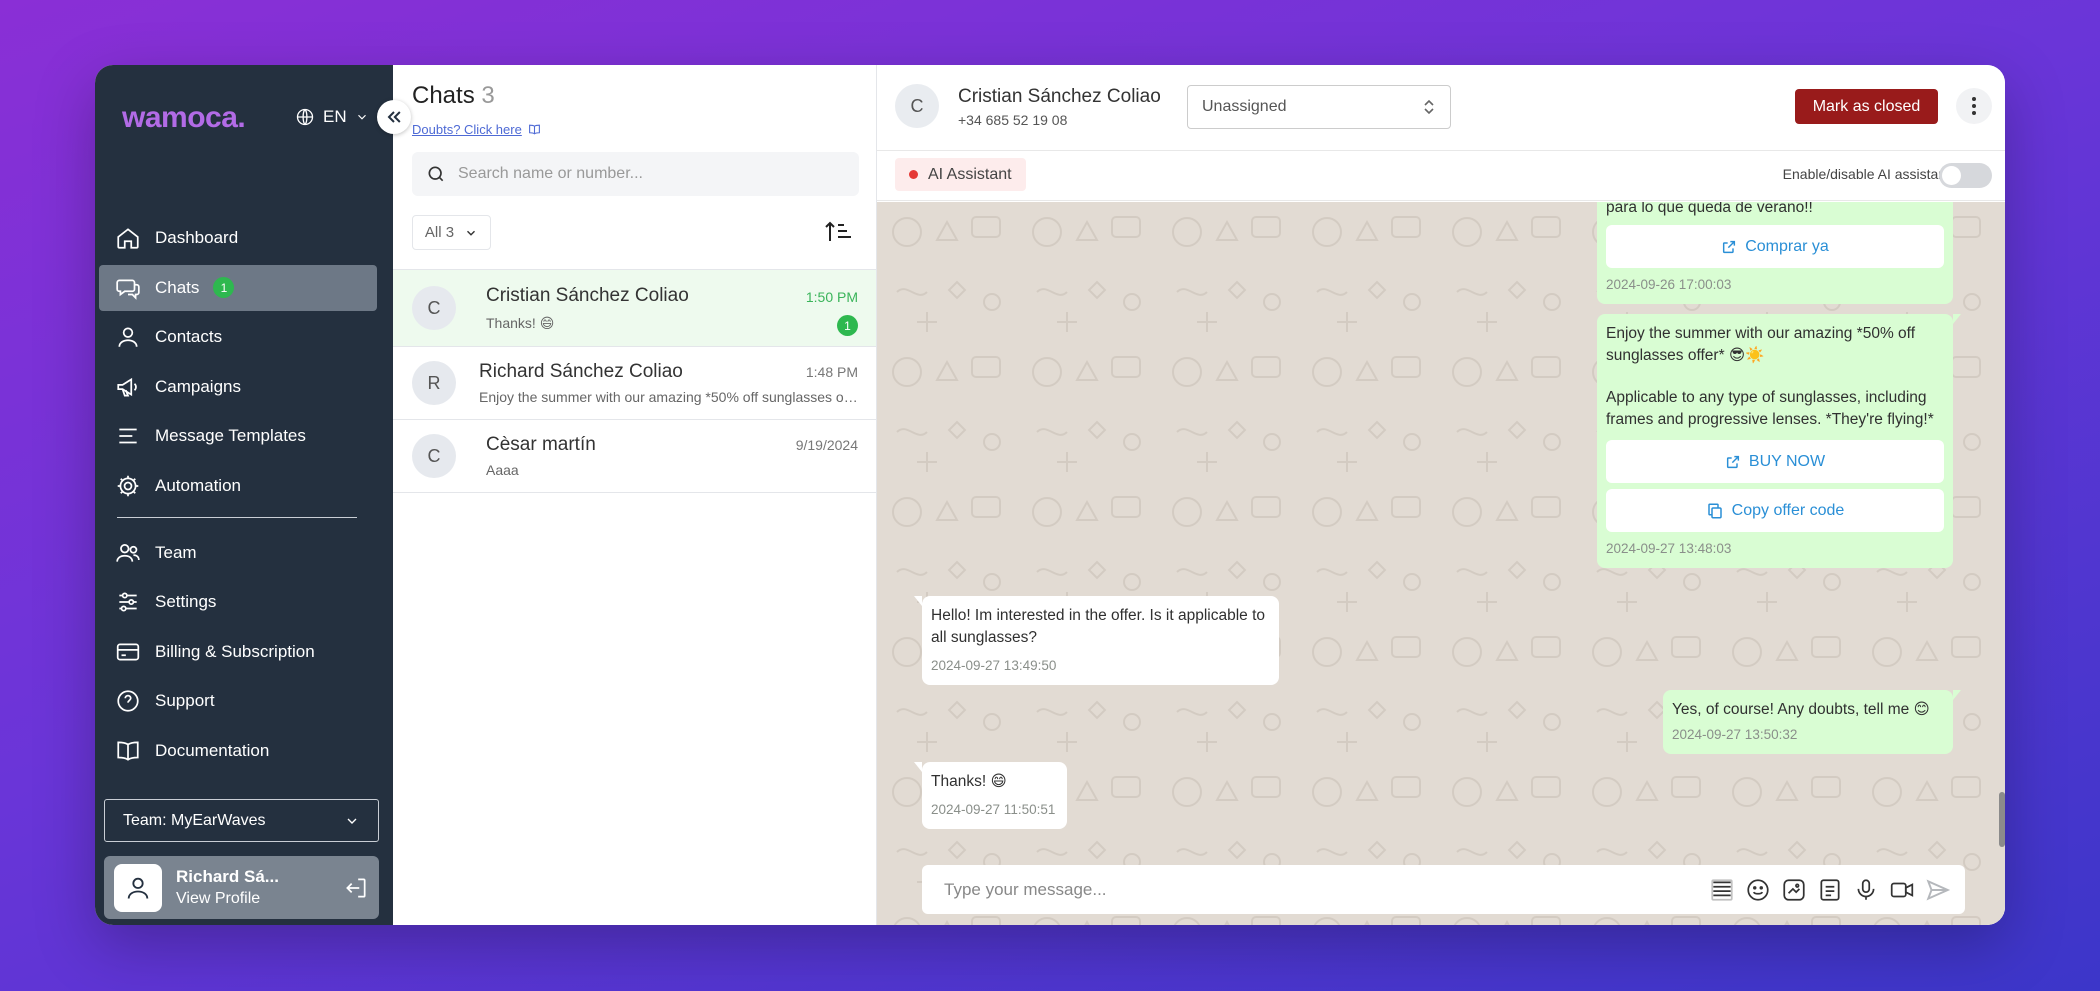 The width and height of the screenshot is (2100, 991). What do you see at coordinates (238, 652) in the screenshot?
I see `sidebar-item-billing: Billing & Subscription` at bounding box center [238, 652].